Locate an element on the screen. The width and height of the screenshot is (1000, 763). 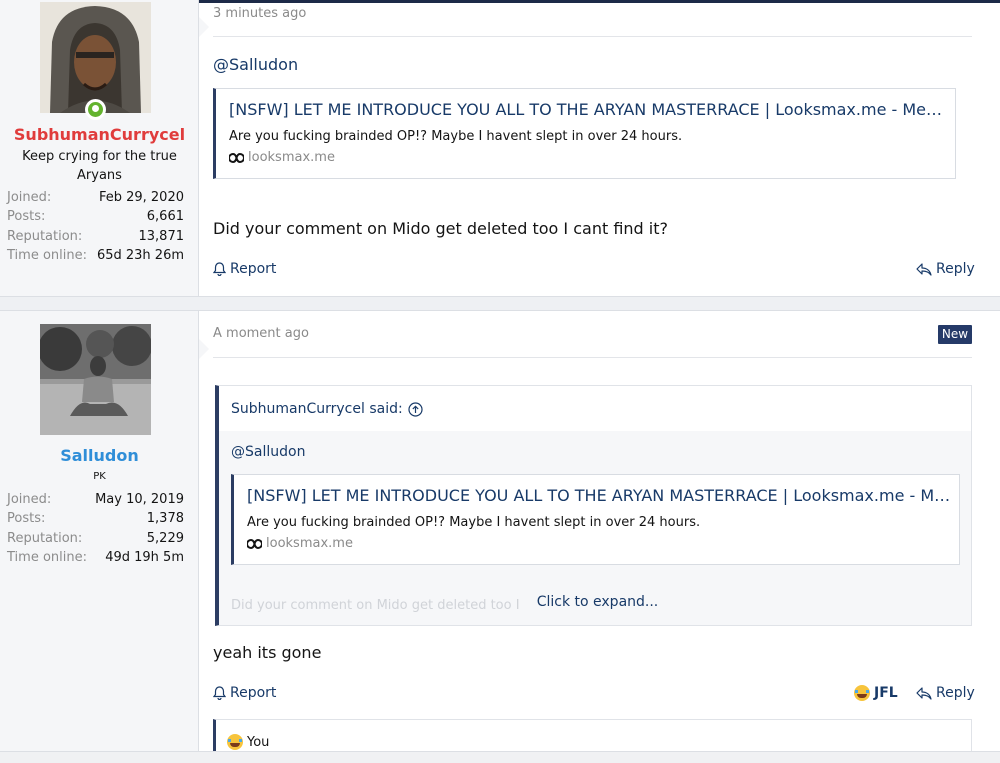
stat-value: Feb 29, 2020 is located at coordinates (141, 197).